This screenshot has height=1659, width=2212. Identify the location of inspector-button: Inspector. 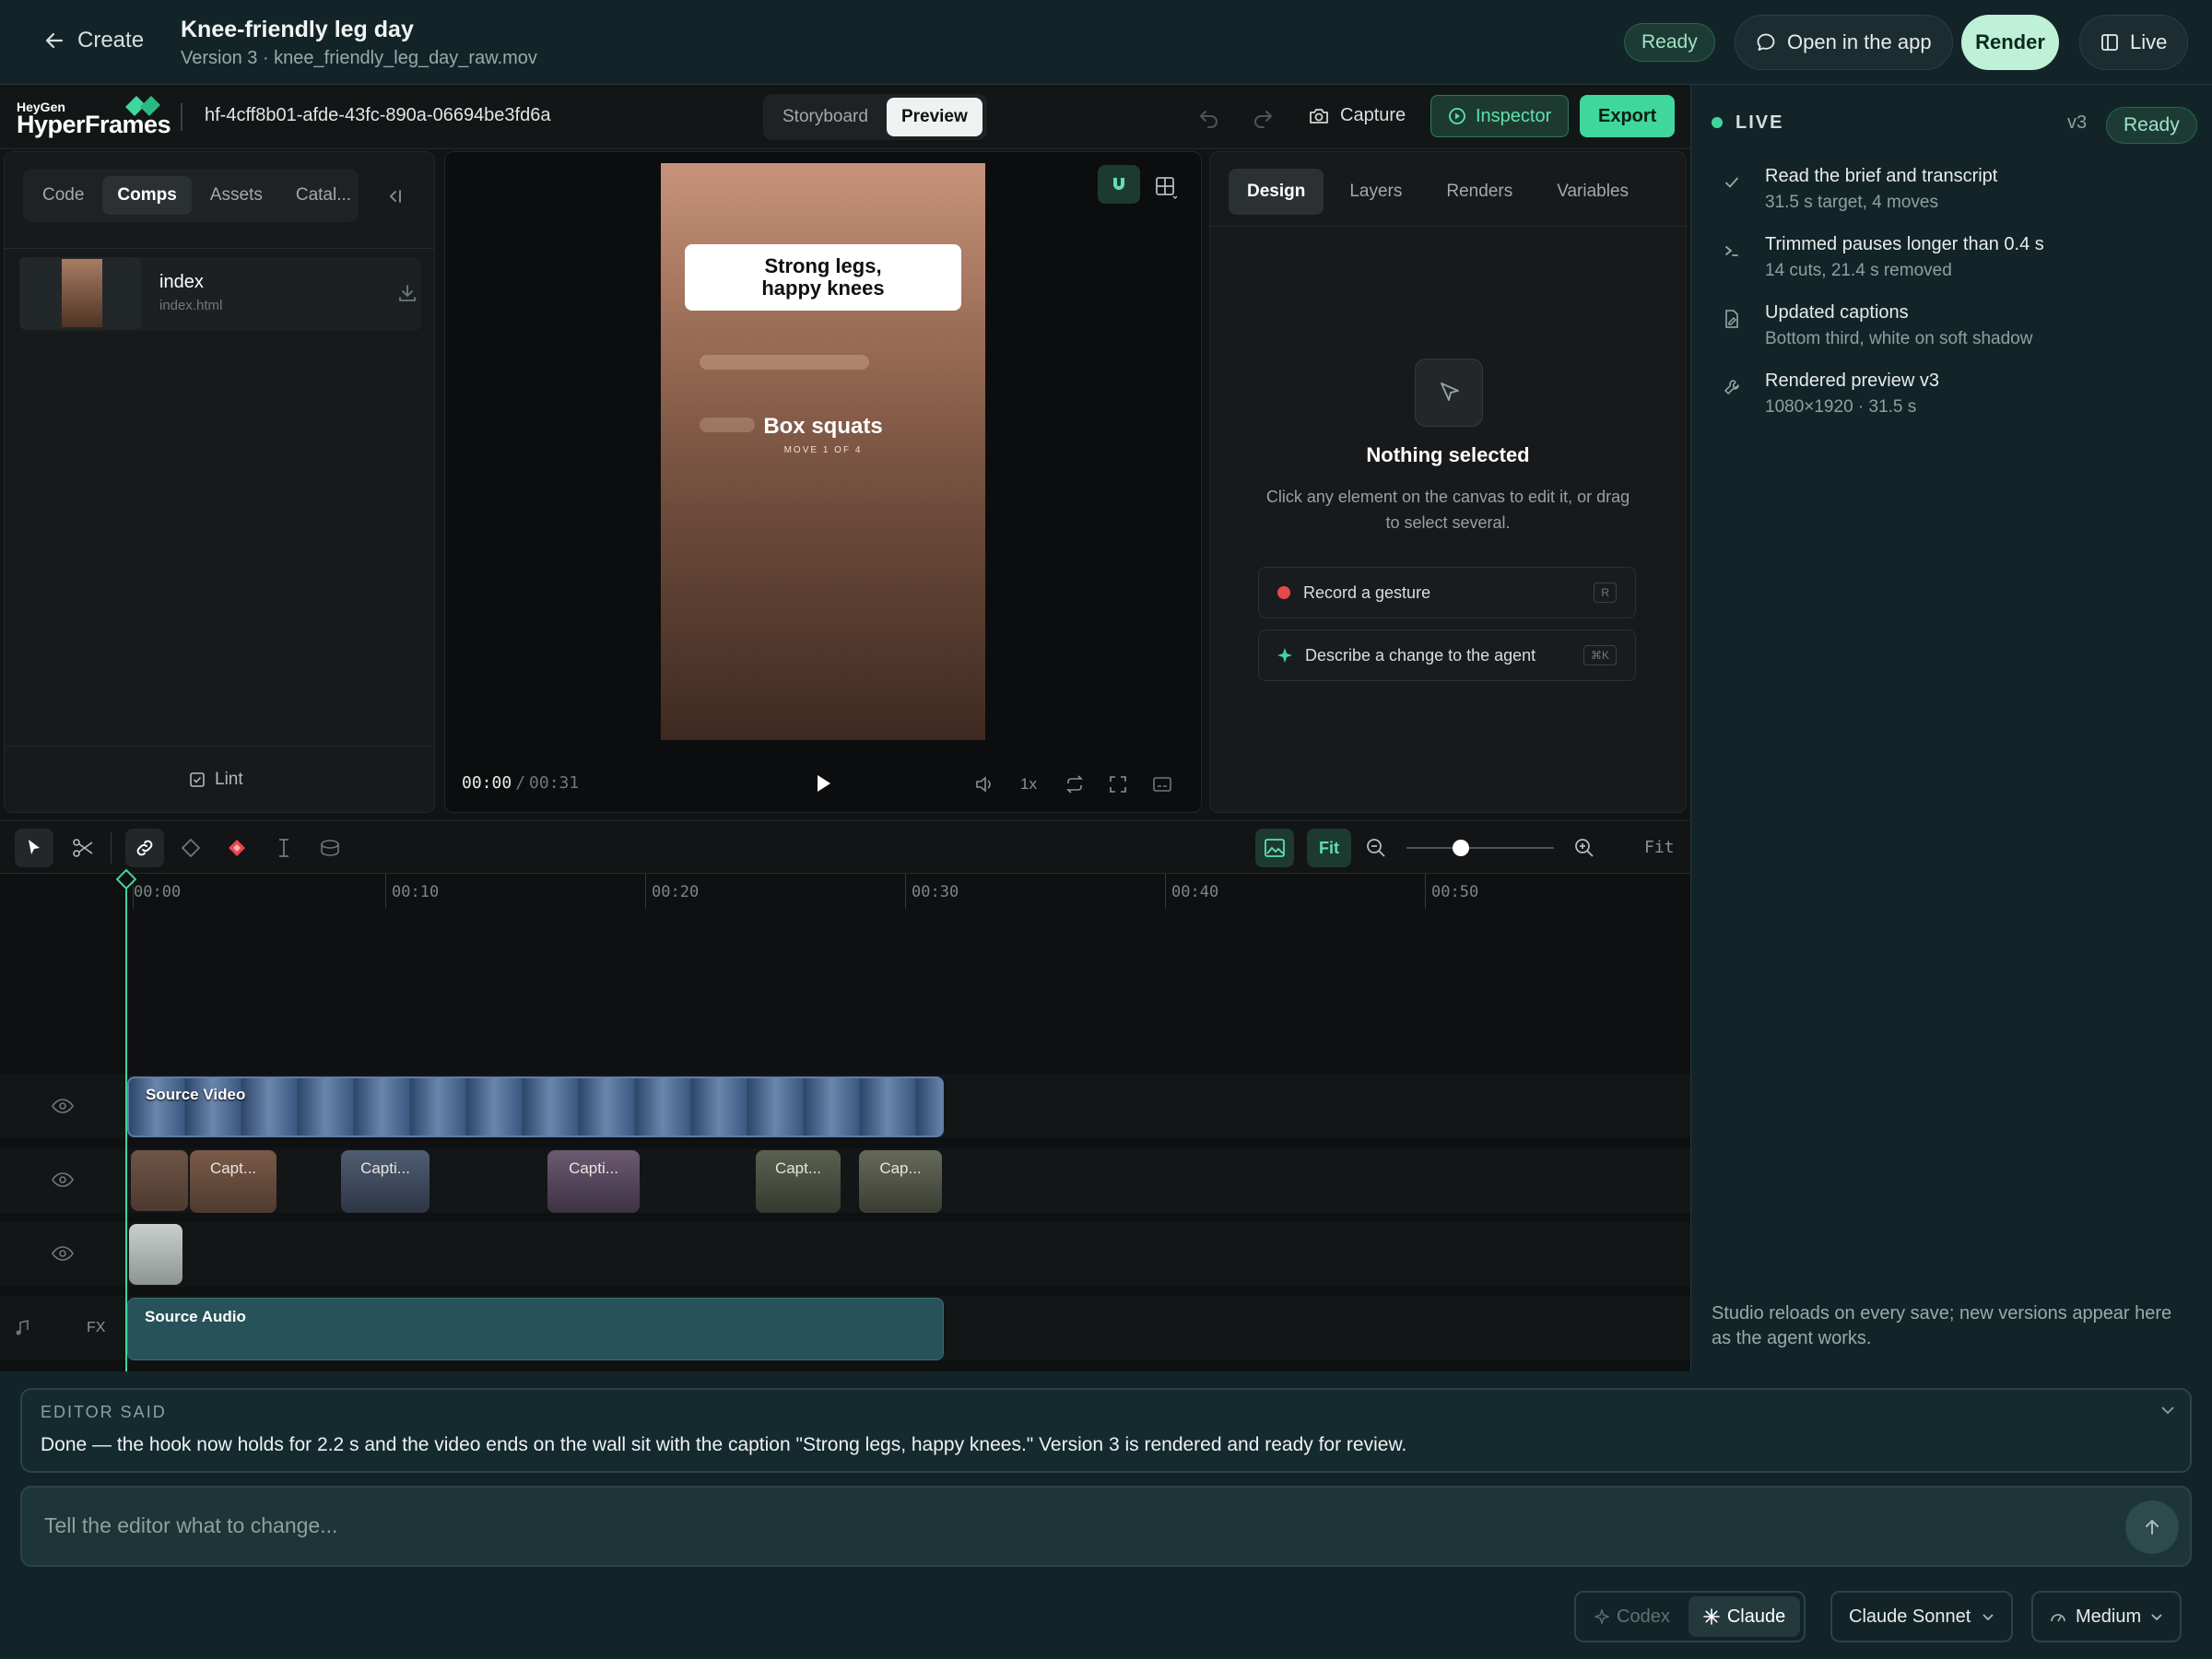
(1500, 116).